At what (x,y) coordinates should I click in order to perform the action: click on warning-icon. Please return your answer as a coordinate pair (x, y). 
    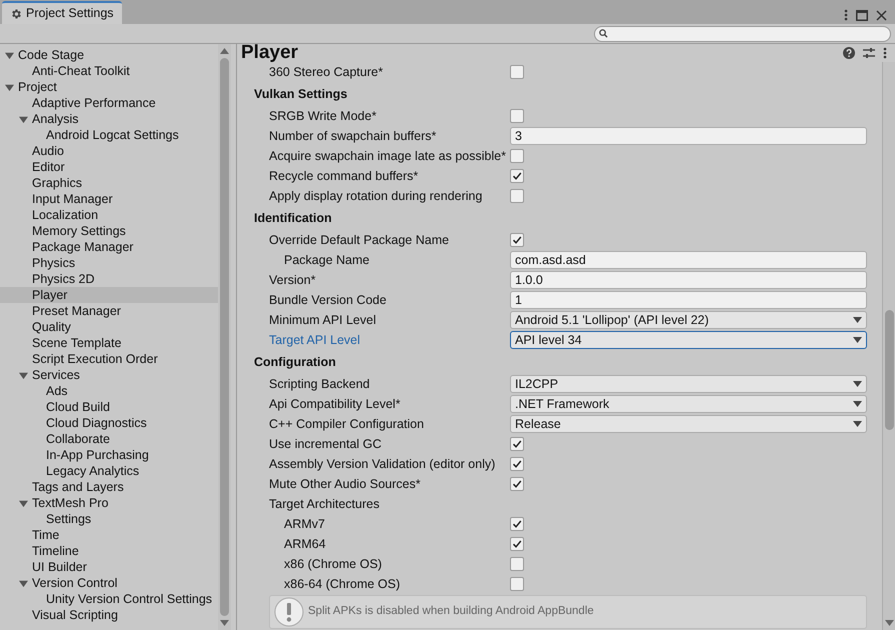
    Looking at the image, I should click on (289, 612).